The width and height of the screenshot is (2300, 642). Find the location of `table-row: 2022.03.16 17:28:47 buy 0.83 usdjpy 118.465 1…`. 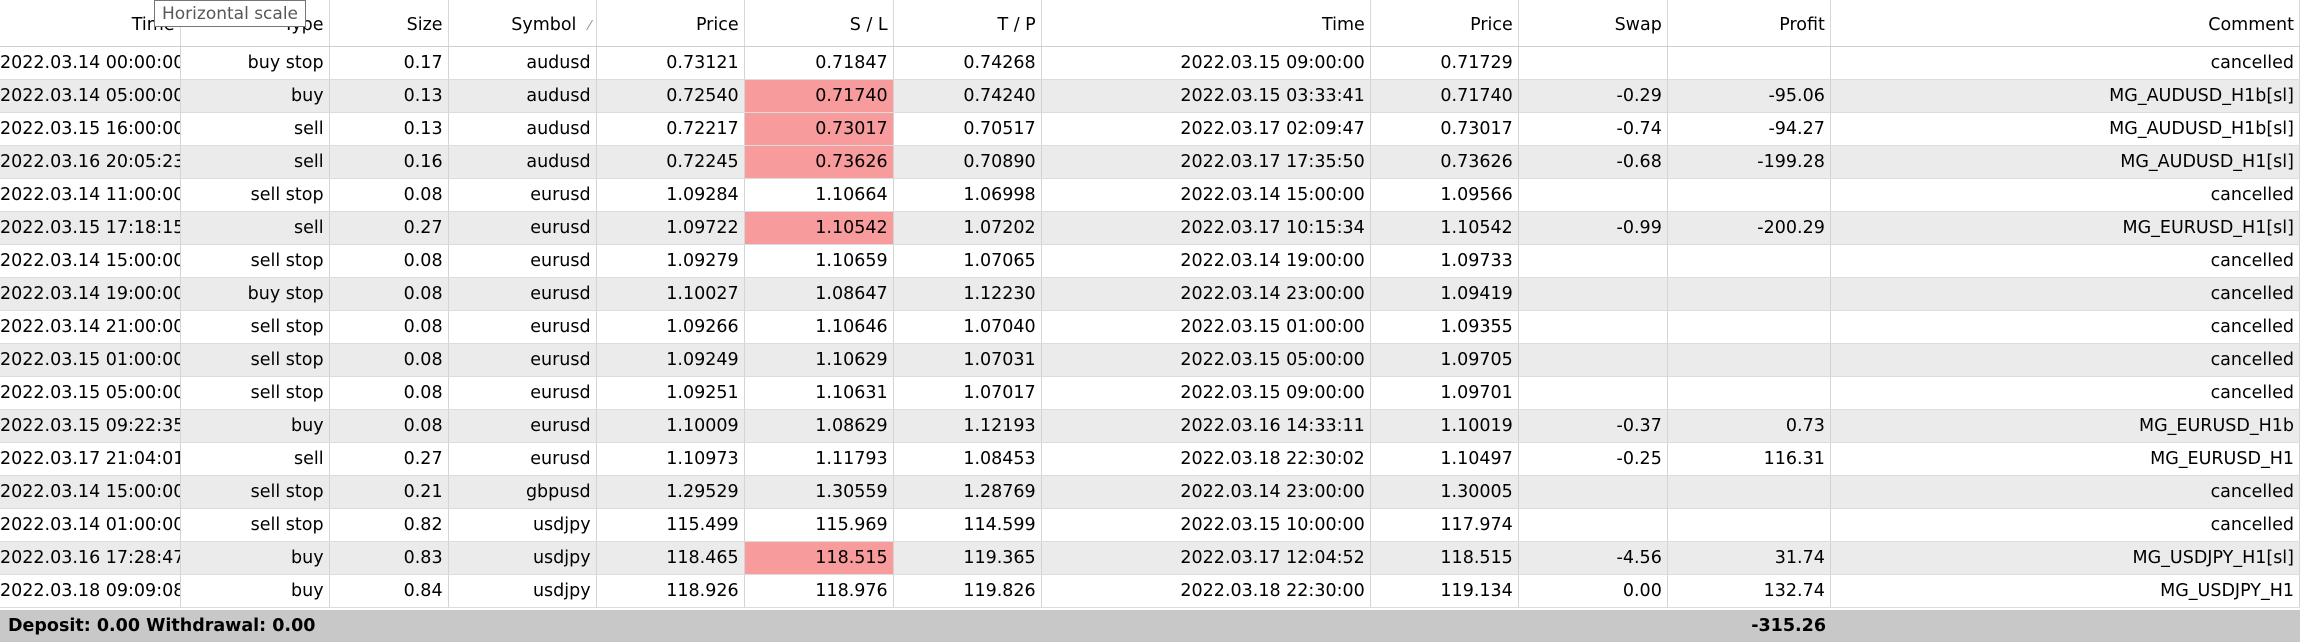

table-row: 2022.03.16 17:28:47 buy 0.83 usdjpy 118.465 1… is located at coordinates (1150, 558).